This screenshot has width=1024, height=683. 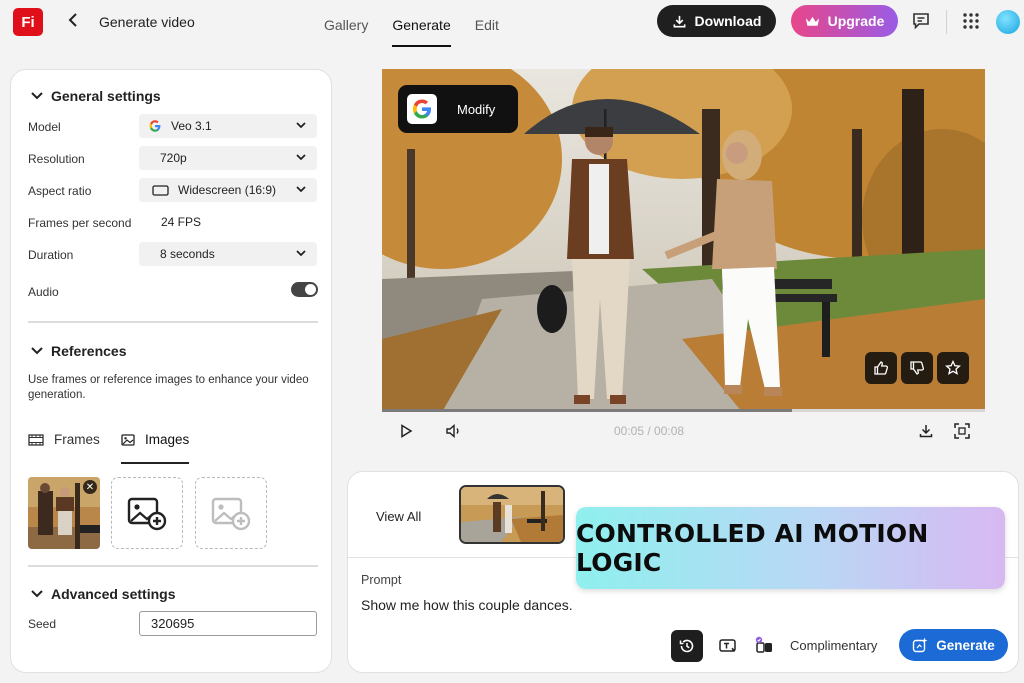 I want to click on film-frames-icon, so click(x=36, y=439).